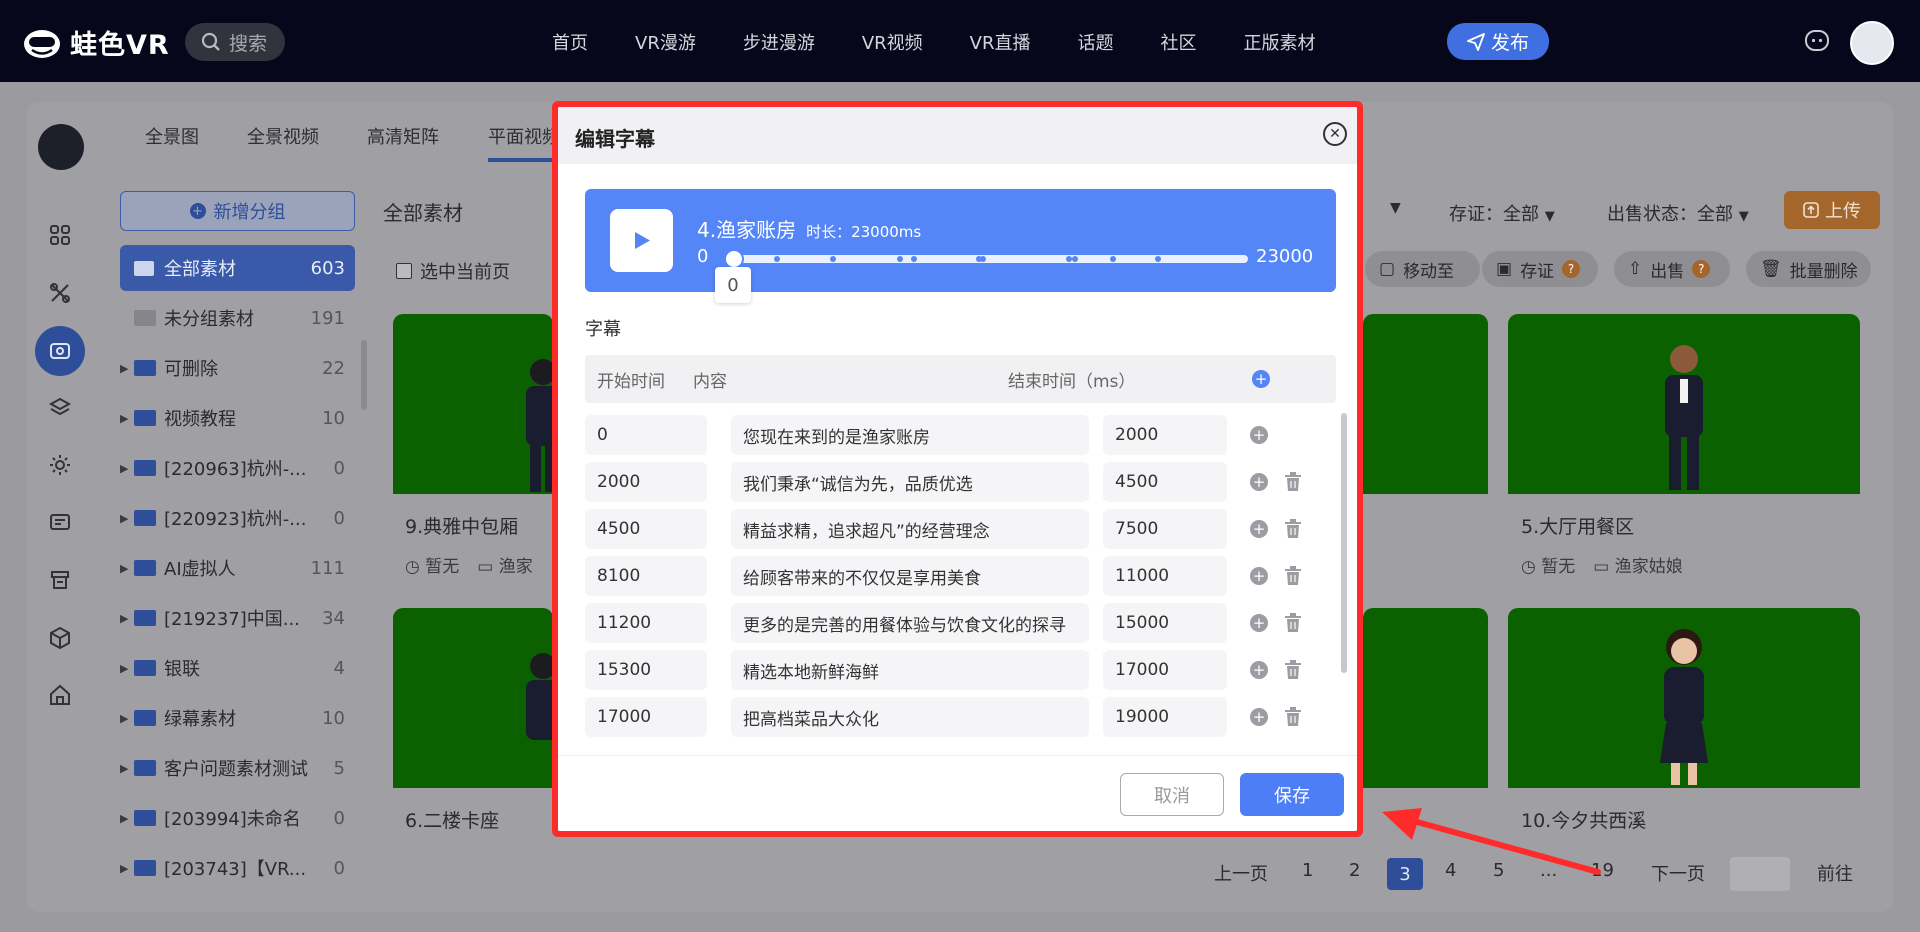 This screenshot has width=1920, height=932. What do you see at coordinates (1571, 269) in the screenshot?
I see `help-icon: ?` at bounding box center [1571, 269].